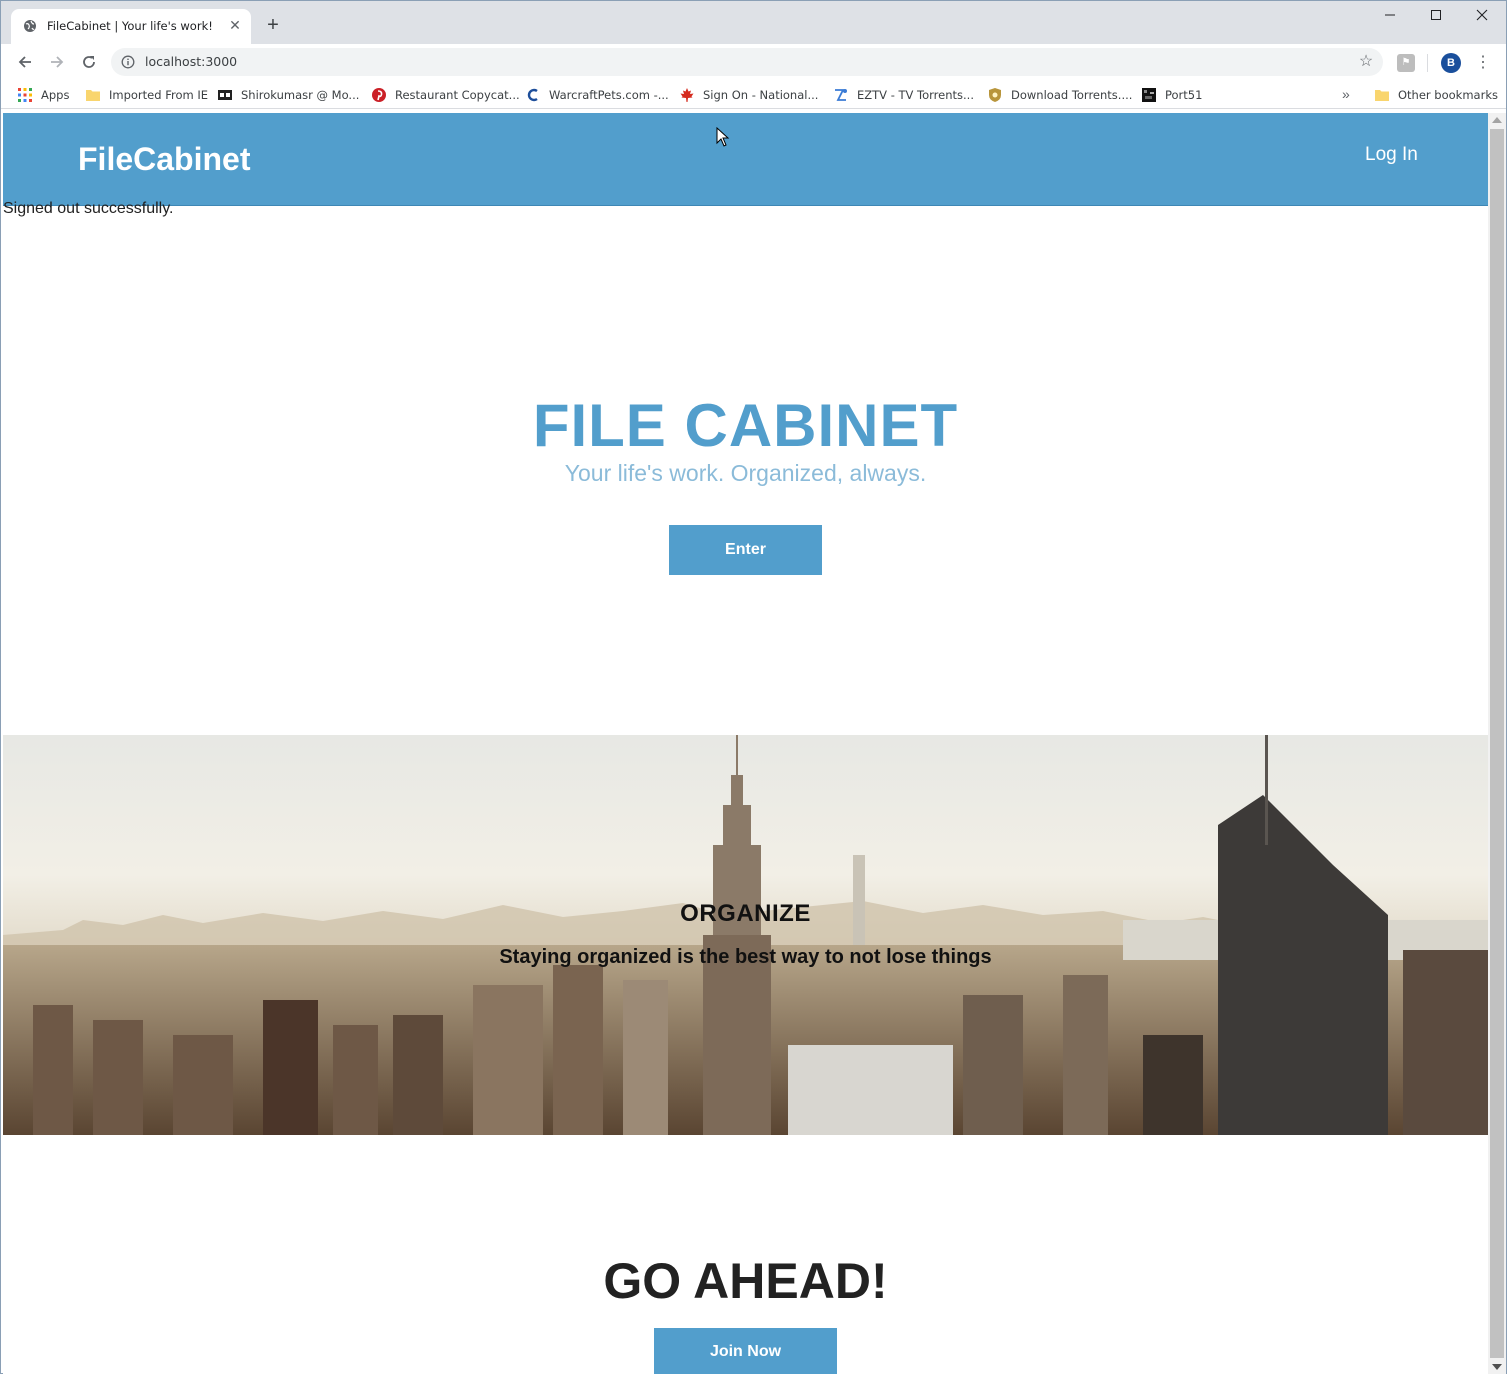 Image resolution: width=1507 pixels, height=1374 pixels. What do you see at coordinates (745, 1351) in the screenshot?
I see `join-now-button: Join Now` at bounding box center [745, 1351].